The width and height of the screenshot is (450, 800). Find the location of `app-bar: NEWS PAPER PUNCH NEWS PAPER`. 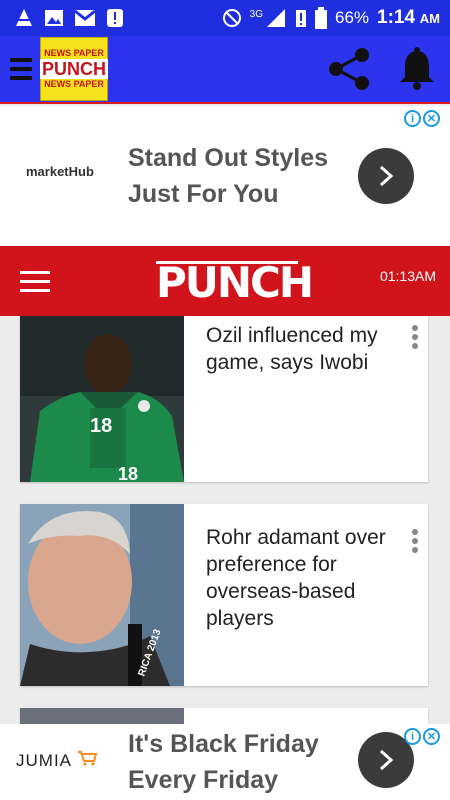

app-bar: NEWS PAPER PUNCH NEWS PAPER is located at coordinates (225, 70).